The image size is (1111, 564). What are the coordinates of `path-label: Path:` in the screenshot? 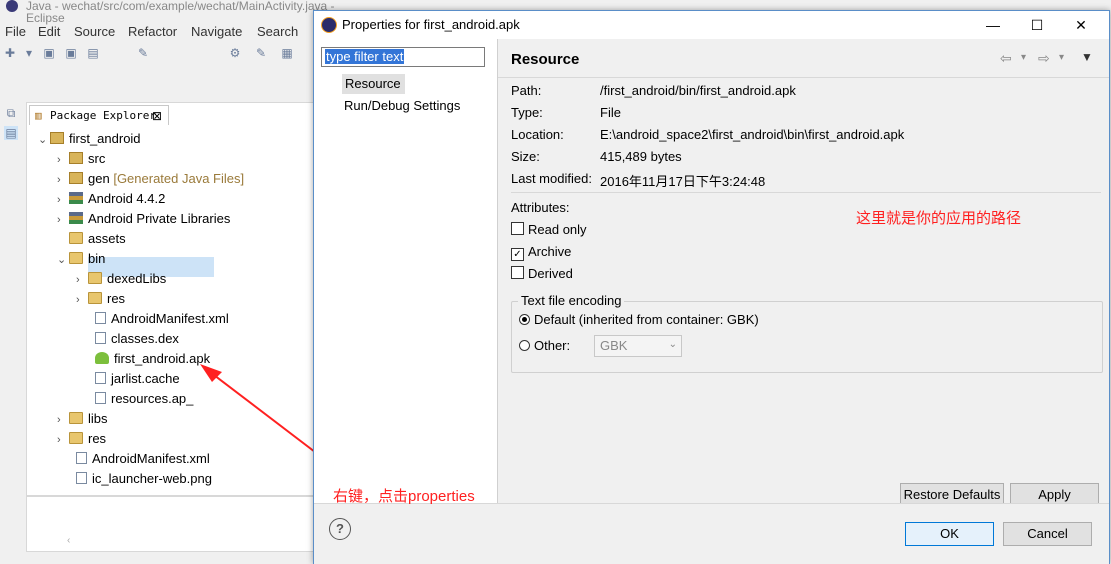 It's located at (526, 90).